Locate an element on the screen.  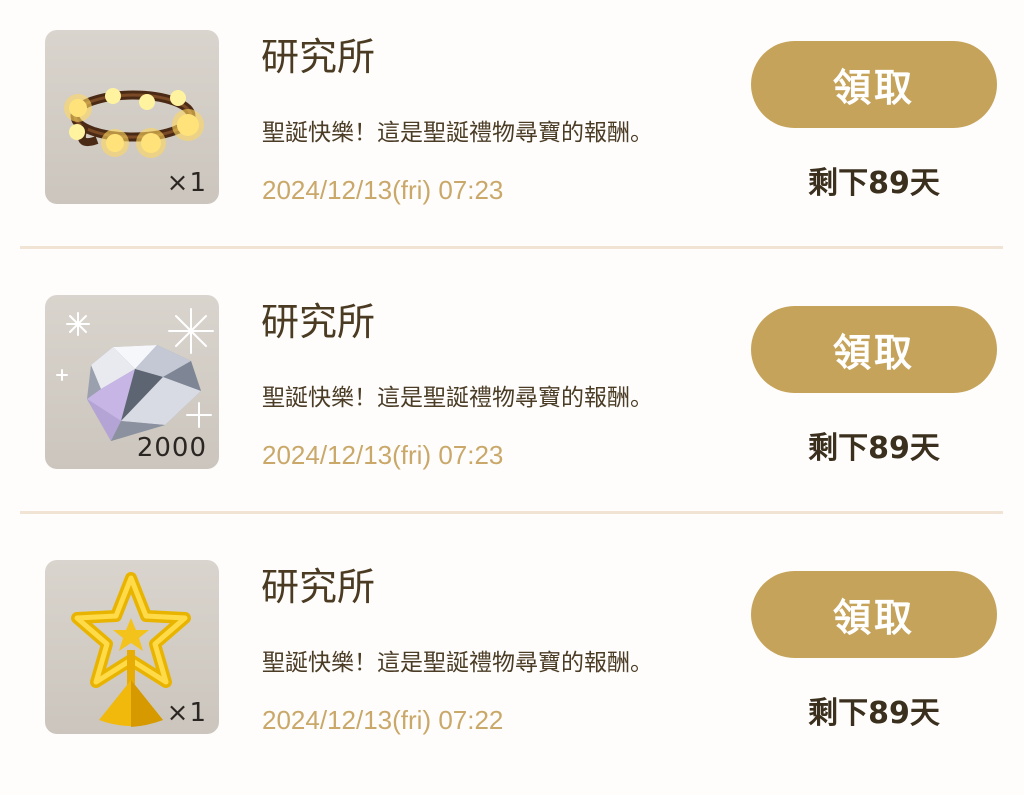
reward-date: 2024/12/13(fri) 07:22 is located at coordinates (383, 720).